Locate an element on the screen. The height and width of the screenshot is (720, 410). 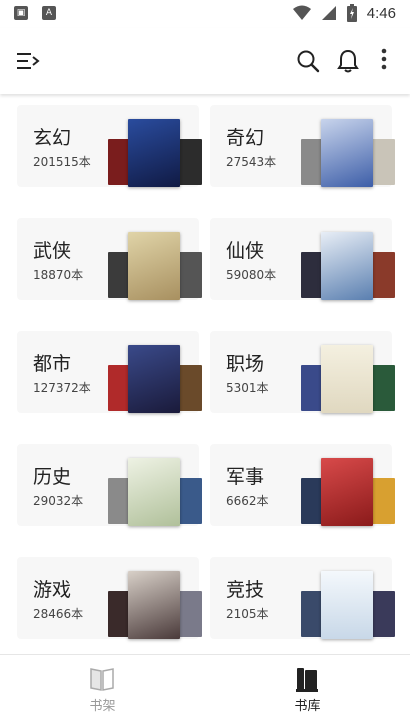
category-card-youxi: 游戏 28466本 is located at coordinates (109, 598).